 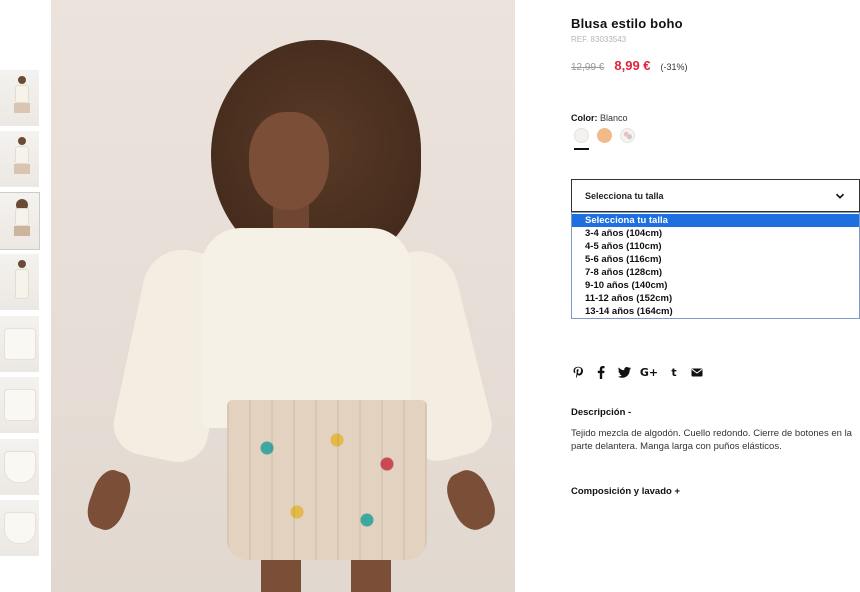 I want to click on size-select: Selecciona tu talla, so click(x=715, y=195).